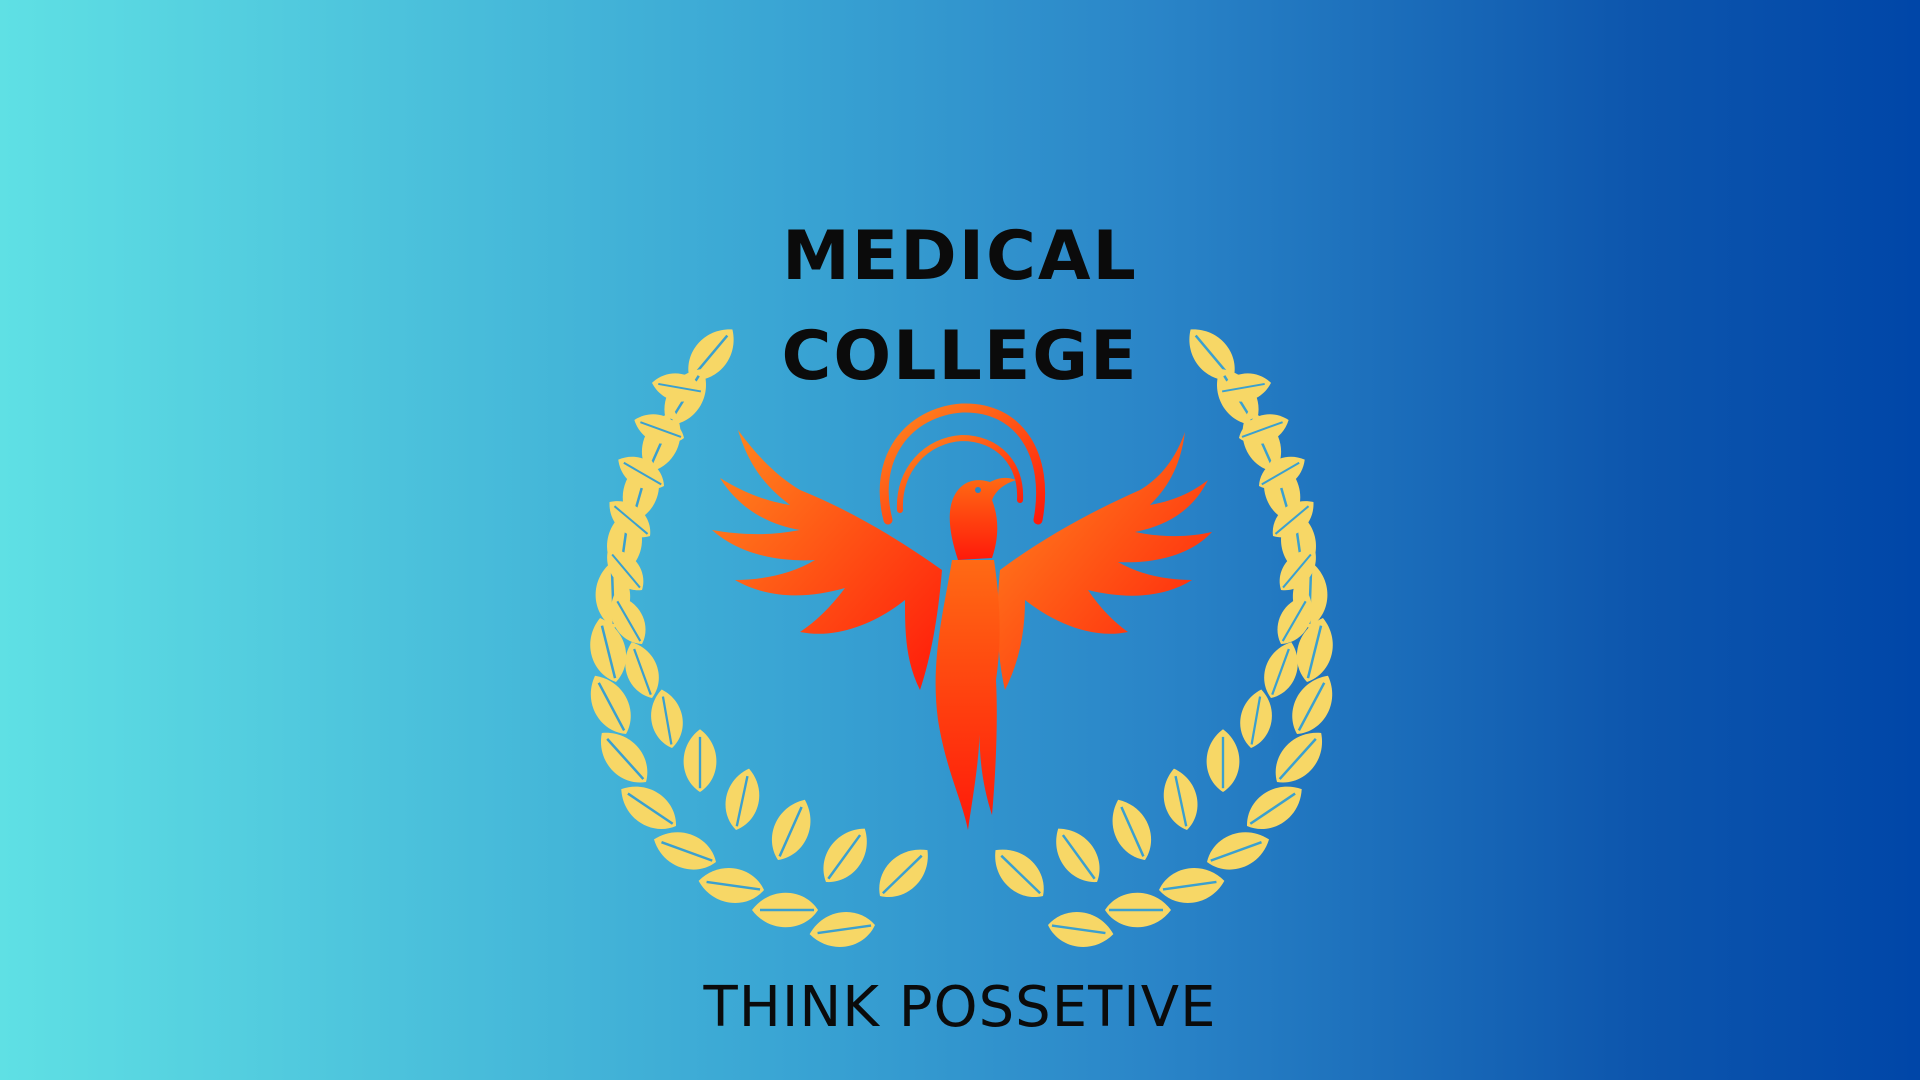 The image size is (1920, 1080). What do you see at coordinates (962, 616) in the screenshot?
I see `phoenix-icon` at bounding box center [962, 616].